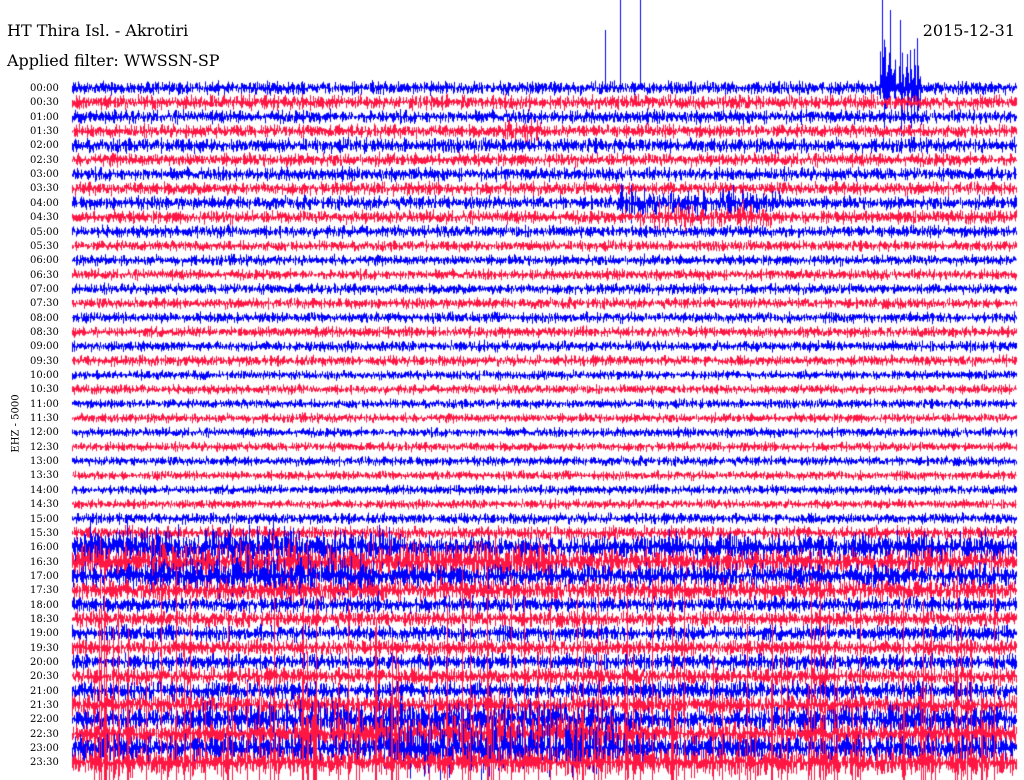 Image resolution: width=1024 pixels, height=780 pixels. What do you see at coordinates (44, 662) in the screenshot?
I see `time-tick-label: 20:00` at bounding box center [44, 662].